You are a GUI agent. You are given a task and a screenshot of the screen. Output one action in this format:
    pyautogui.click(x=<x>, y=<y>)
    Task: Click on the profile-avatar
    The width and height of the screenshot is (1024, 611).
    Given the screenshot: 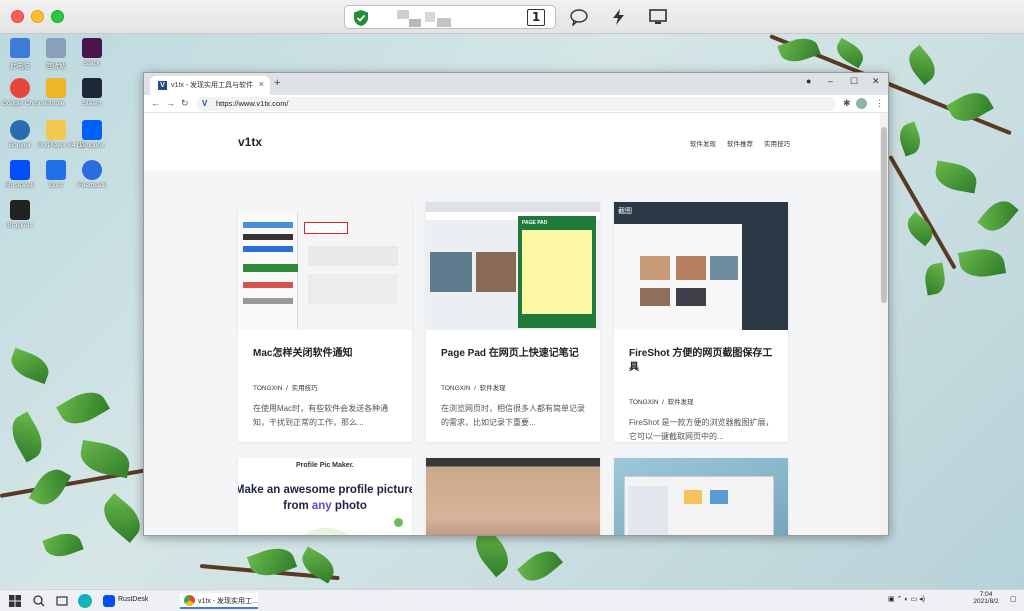 What is the action you would take?
    pyautogui.click(x=861, y=103)
    